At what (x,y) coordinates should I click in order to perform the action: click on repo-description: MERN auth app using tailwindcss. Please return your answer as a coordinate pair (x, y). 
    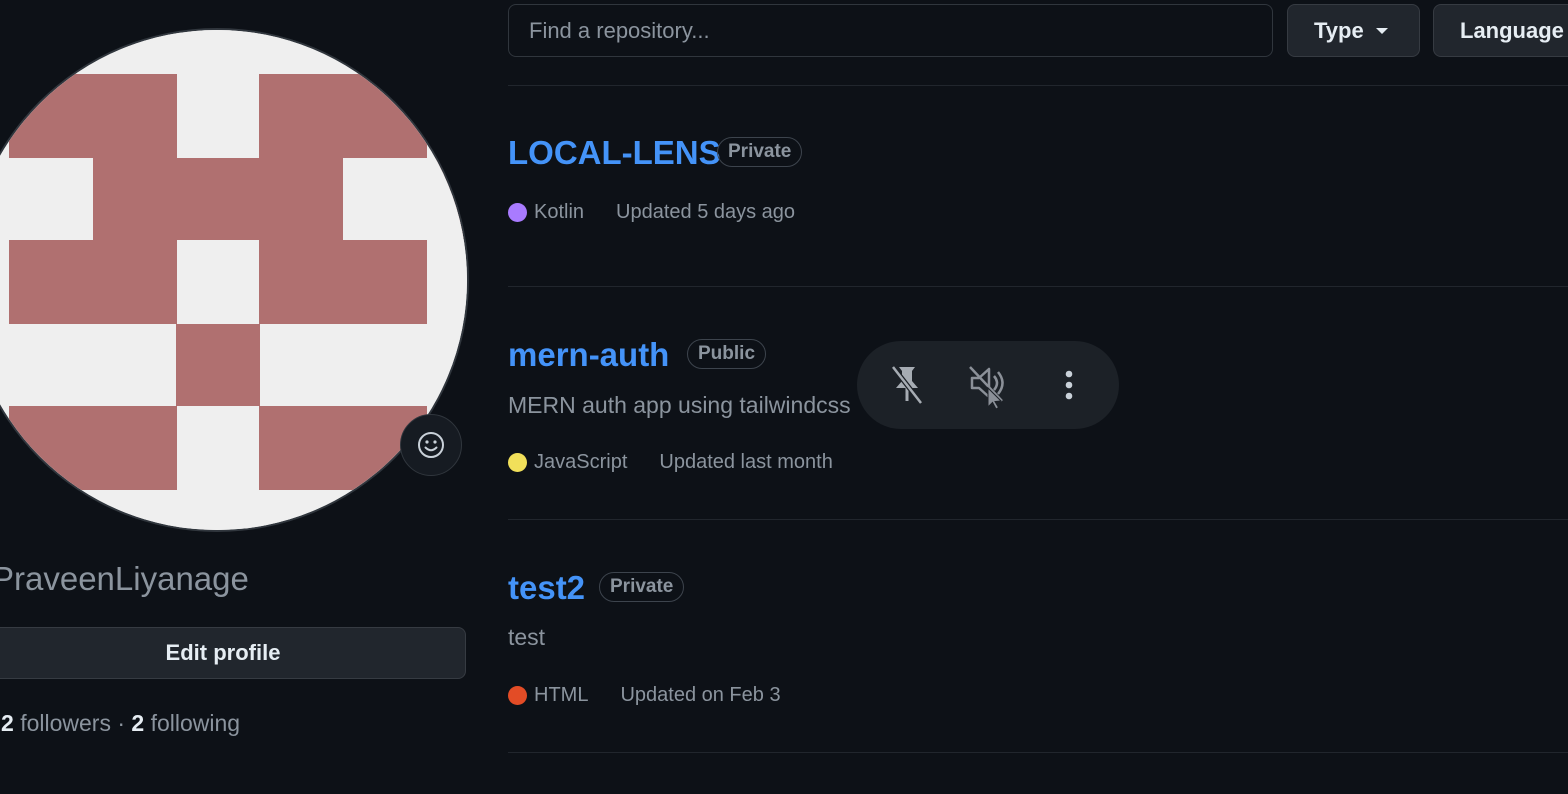
    Looking at the image, I should click on (679, 405).